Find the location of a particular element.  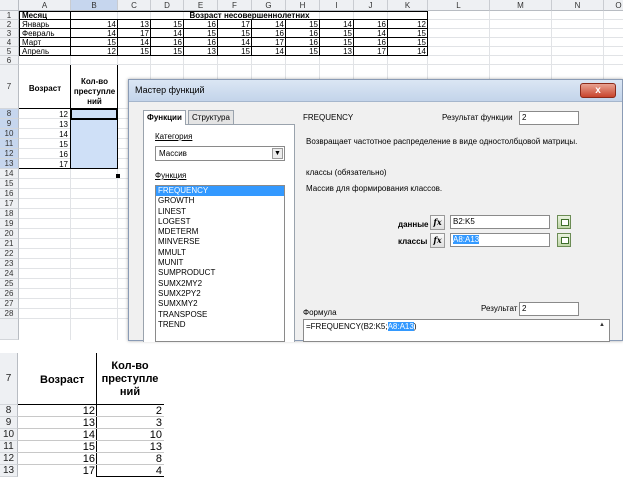

select-all-corner is located at coordinates (9, 5).